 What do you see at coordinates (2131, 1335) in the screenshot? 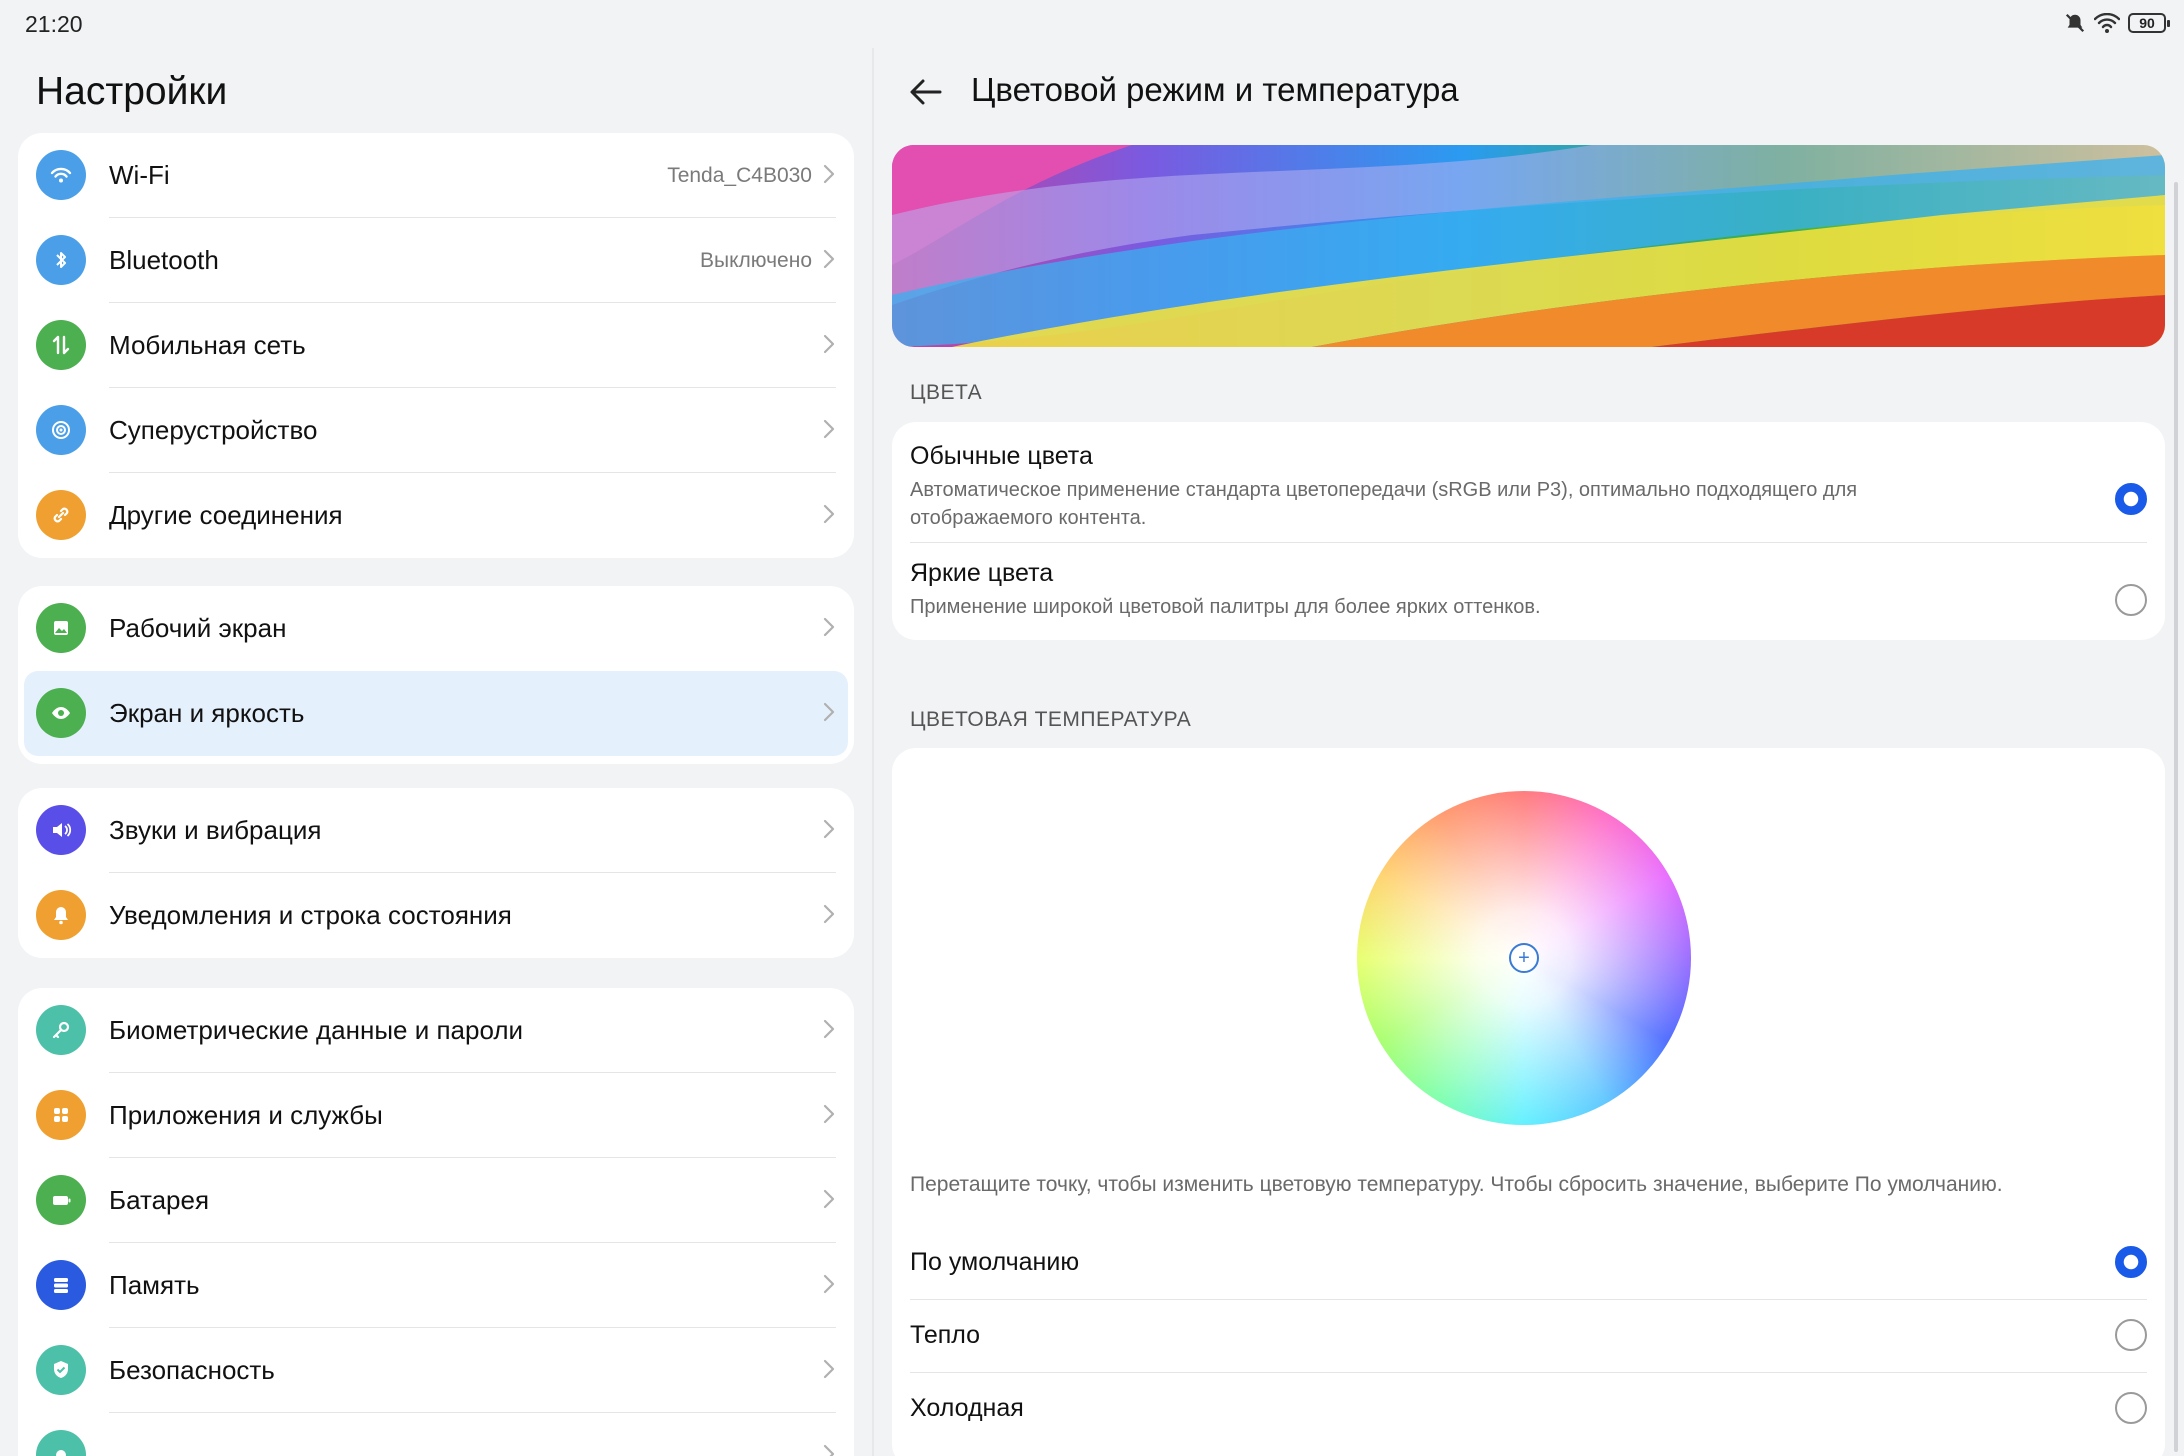
I see `warm-radio` at bounding box center [2131, 1335].